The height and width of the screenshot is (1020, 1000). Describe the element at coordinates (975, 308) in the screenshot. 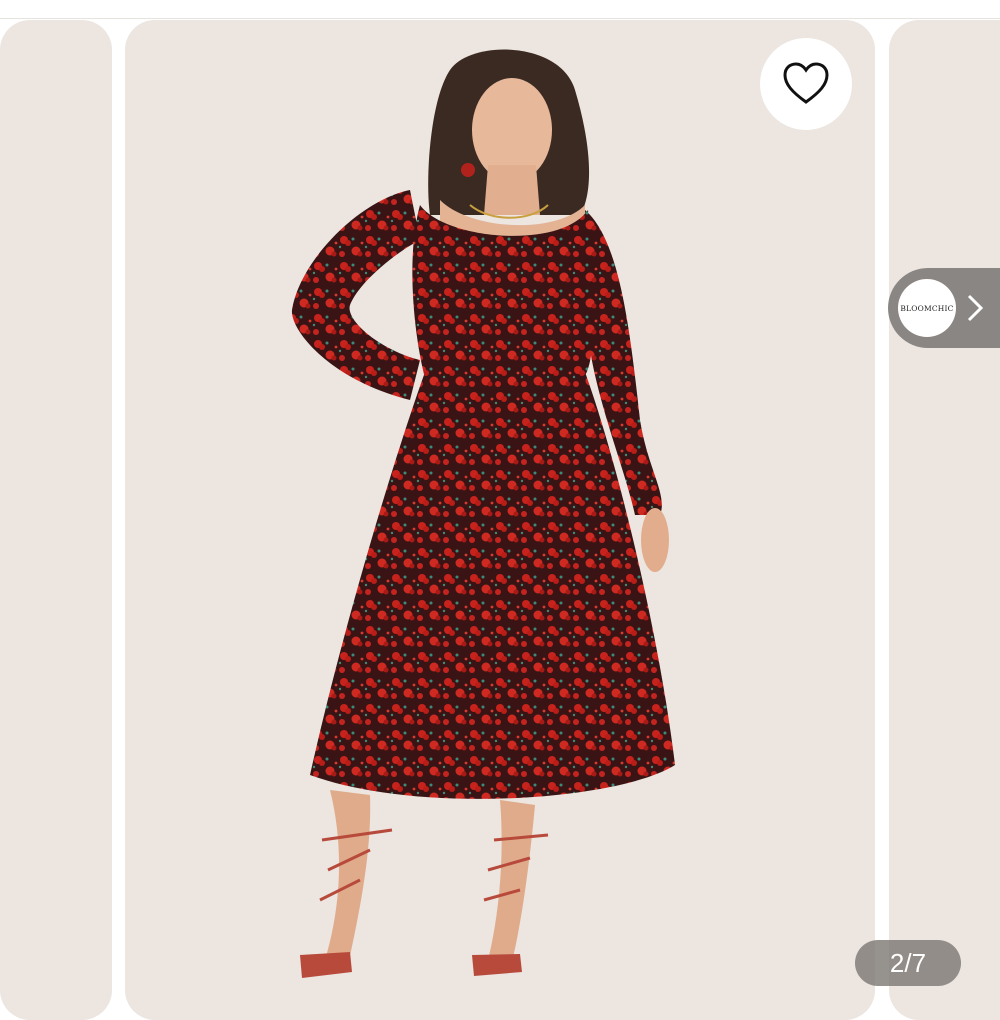

I see `chevron-right-icon` at that location.